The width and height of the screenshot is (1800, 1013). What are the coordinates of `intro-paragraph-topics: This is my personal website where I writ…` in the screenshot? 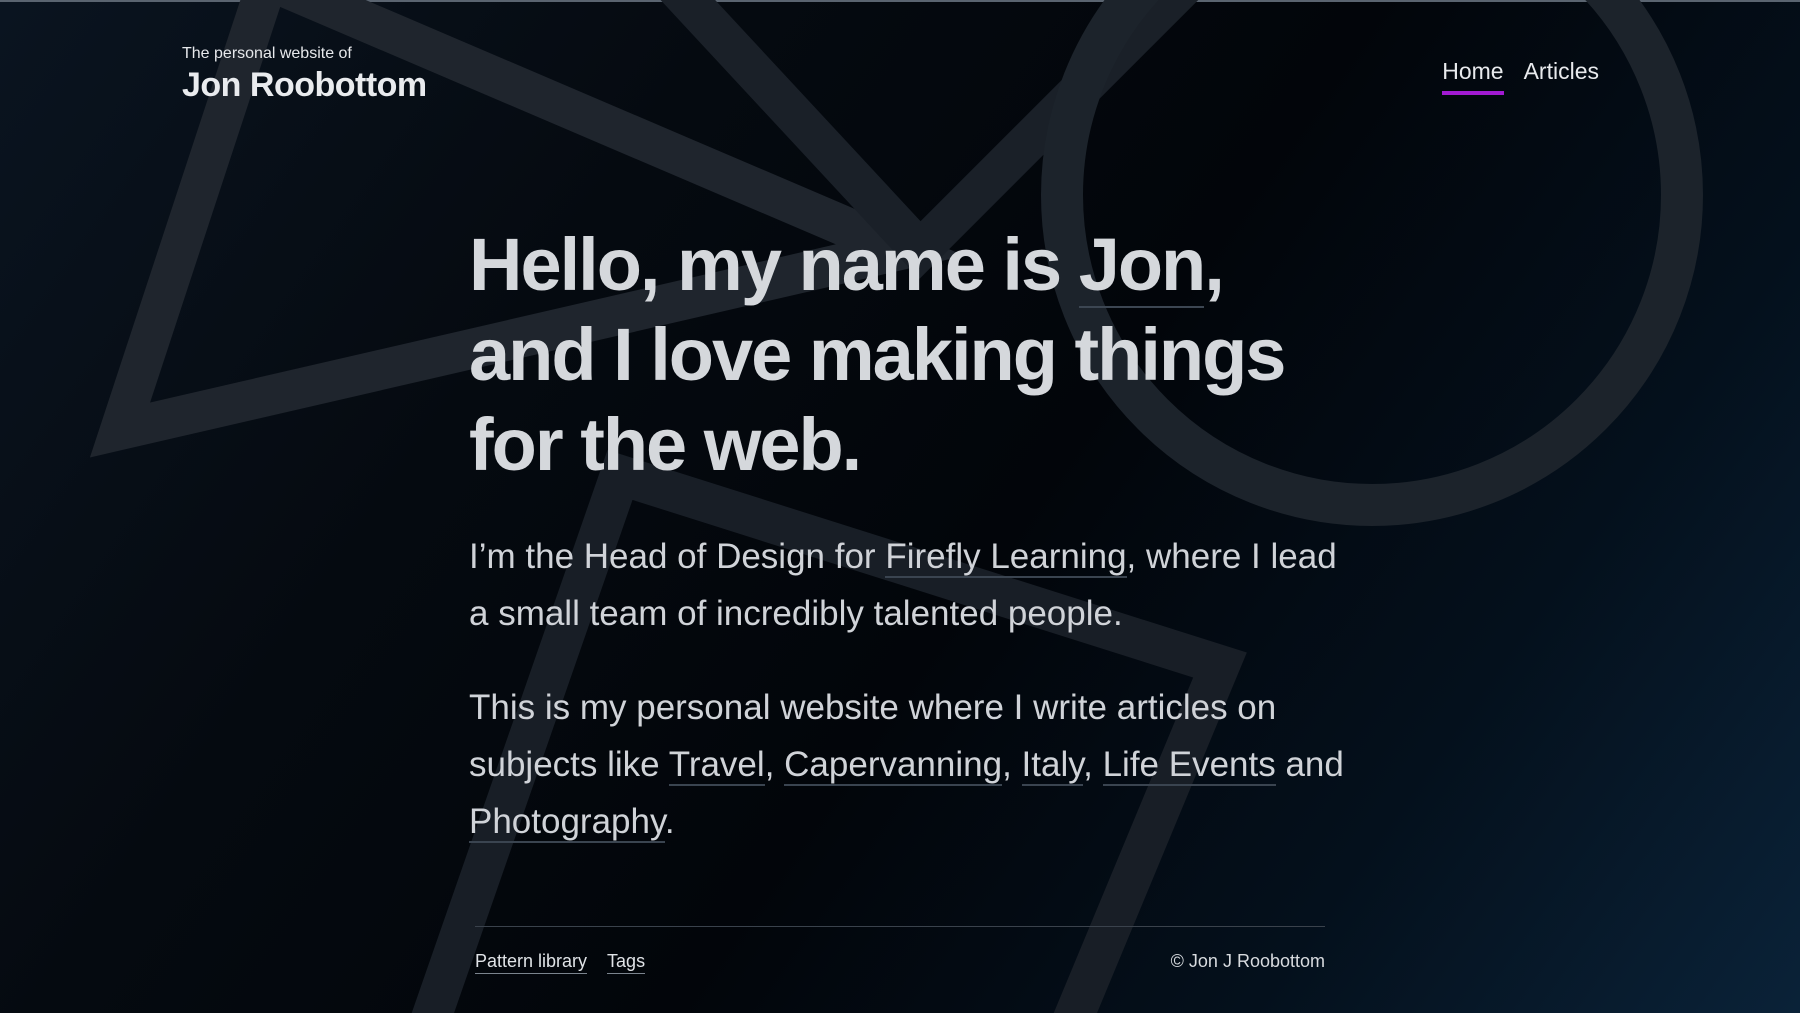 It's located at (909, 764).